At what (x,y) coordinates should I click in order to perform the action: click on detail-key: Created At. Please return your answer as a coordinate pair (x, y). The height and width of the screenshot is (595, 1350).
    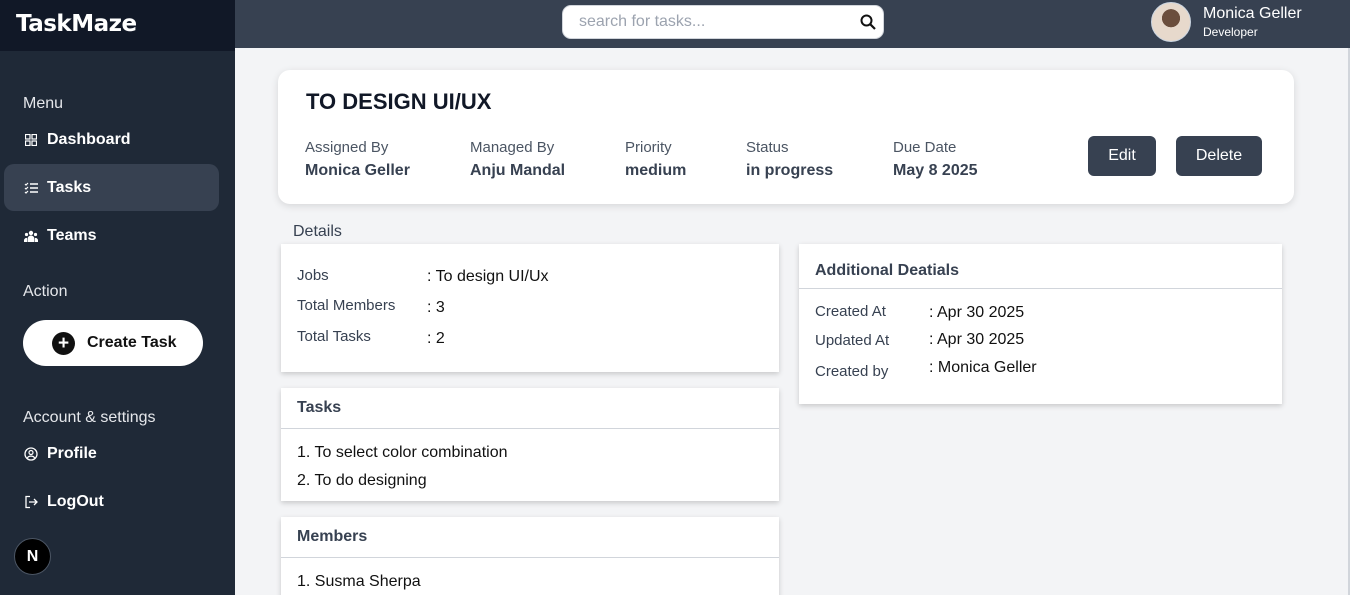
    Looking at the image, I should click on (850, 311).